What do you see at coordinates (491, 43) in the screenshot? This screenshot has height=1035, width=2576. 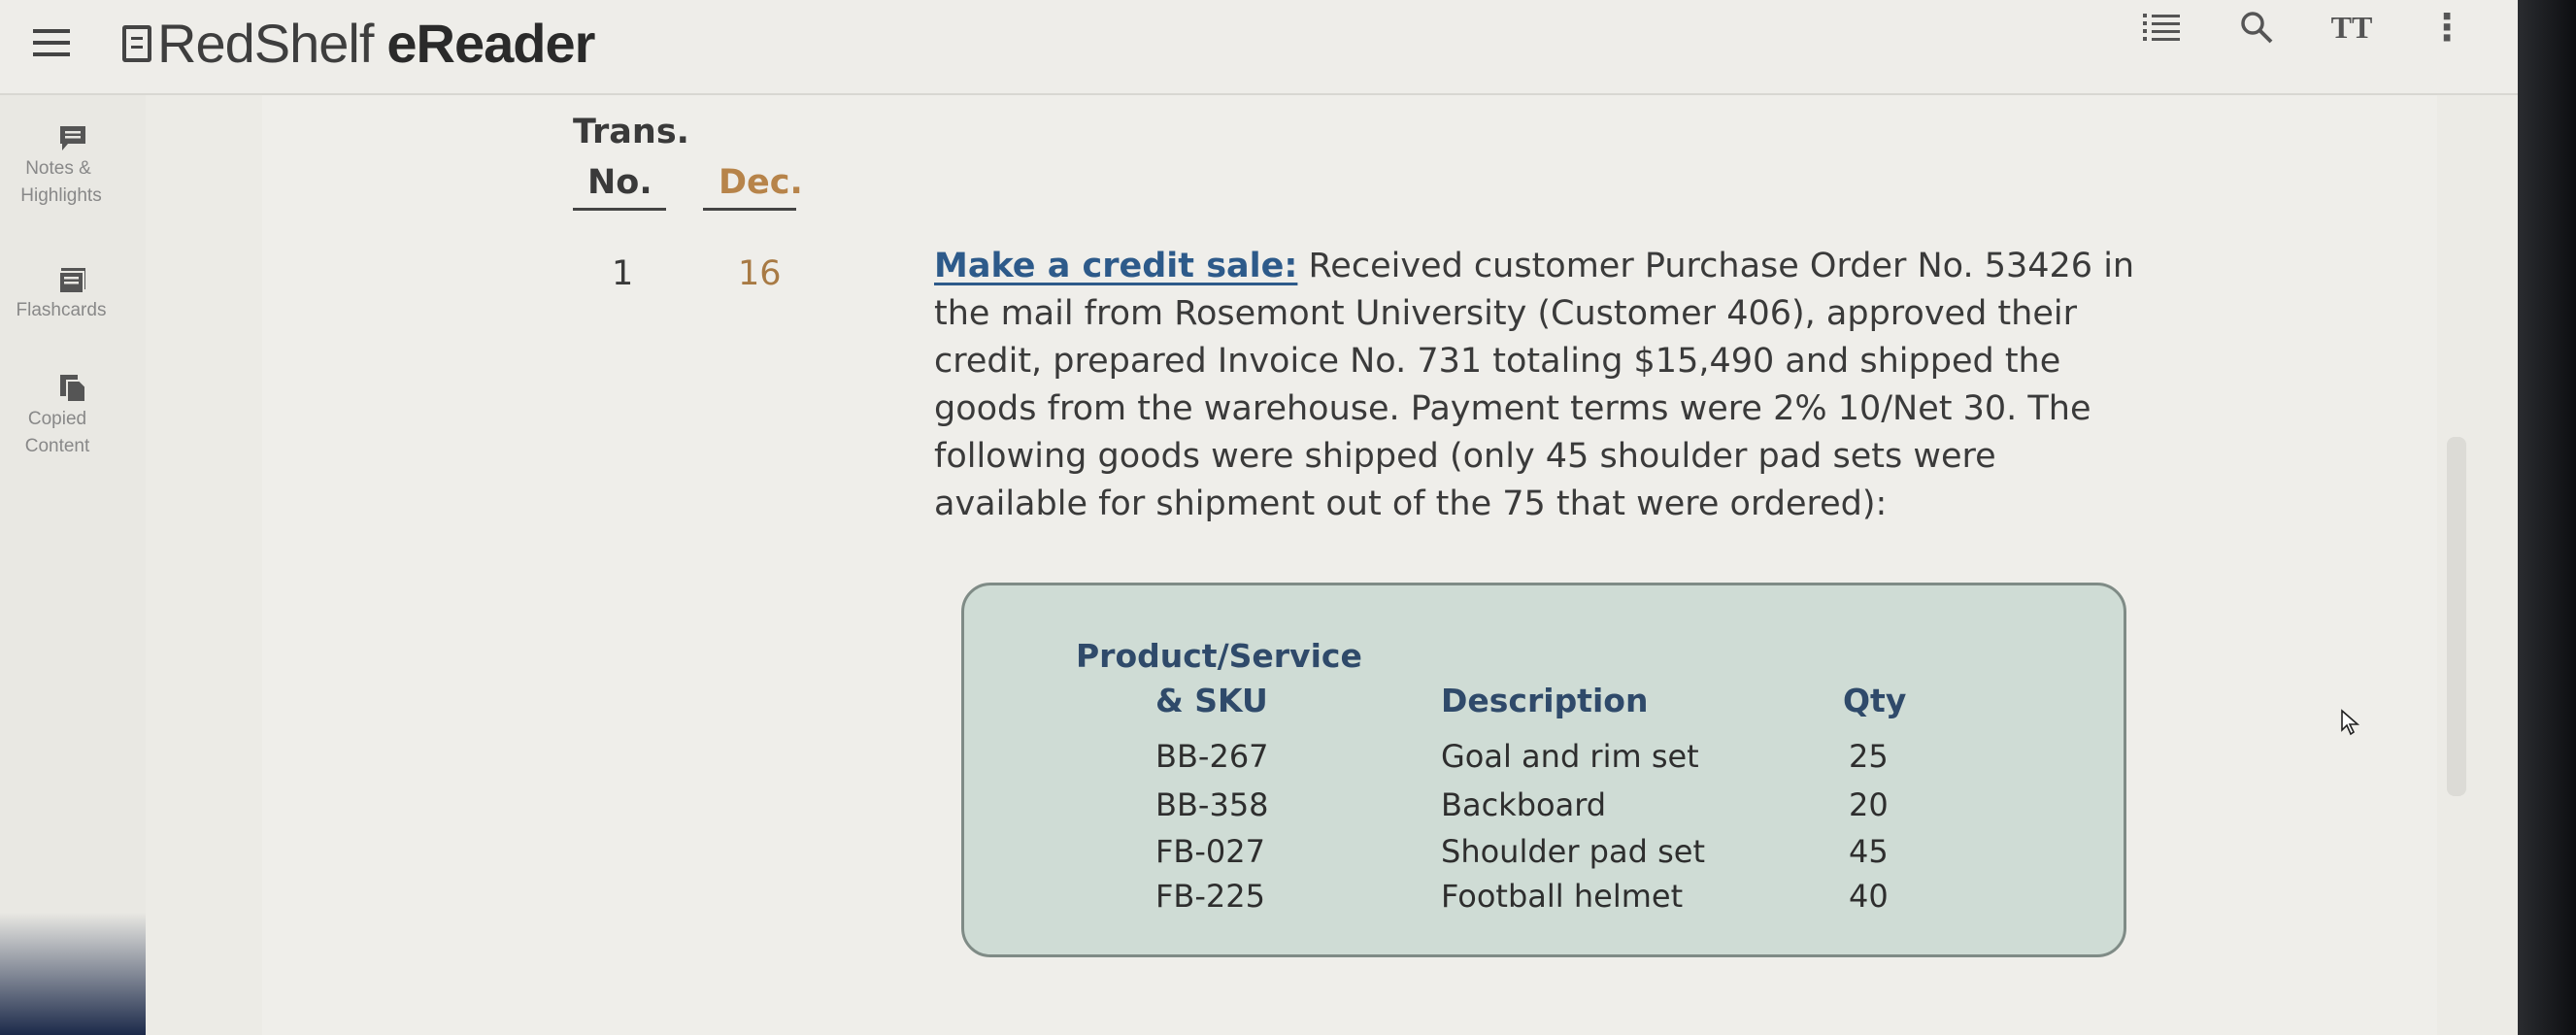 I see `brand-suffix: eReader` at bounding box center [491, 43].